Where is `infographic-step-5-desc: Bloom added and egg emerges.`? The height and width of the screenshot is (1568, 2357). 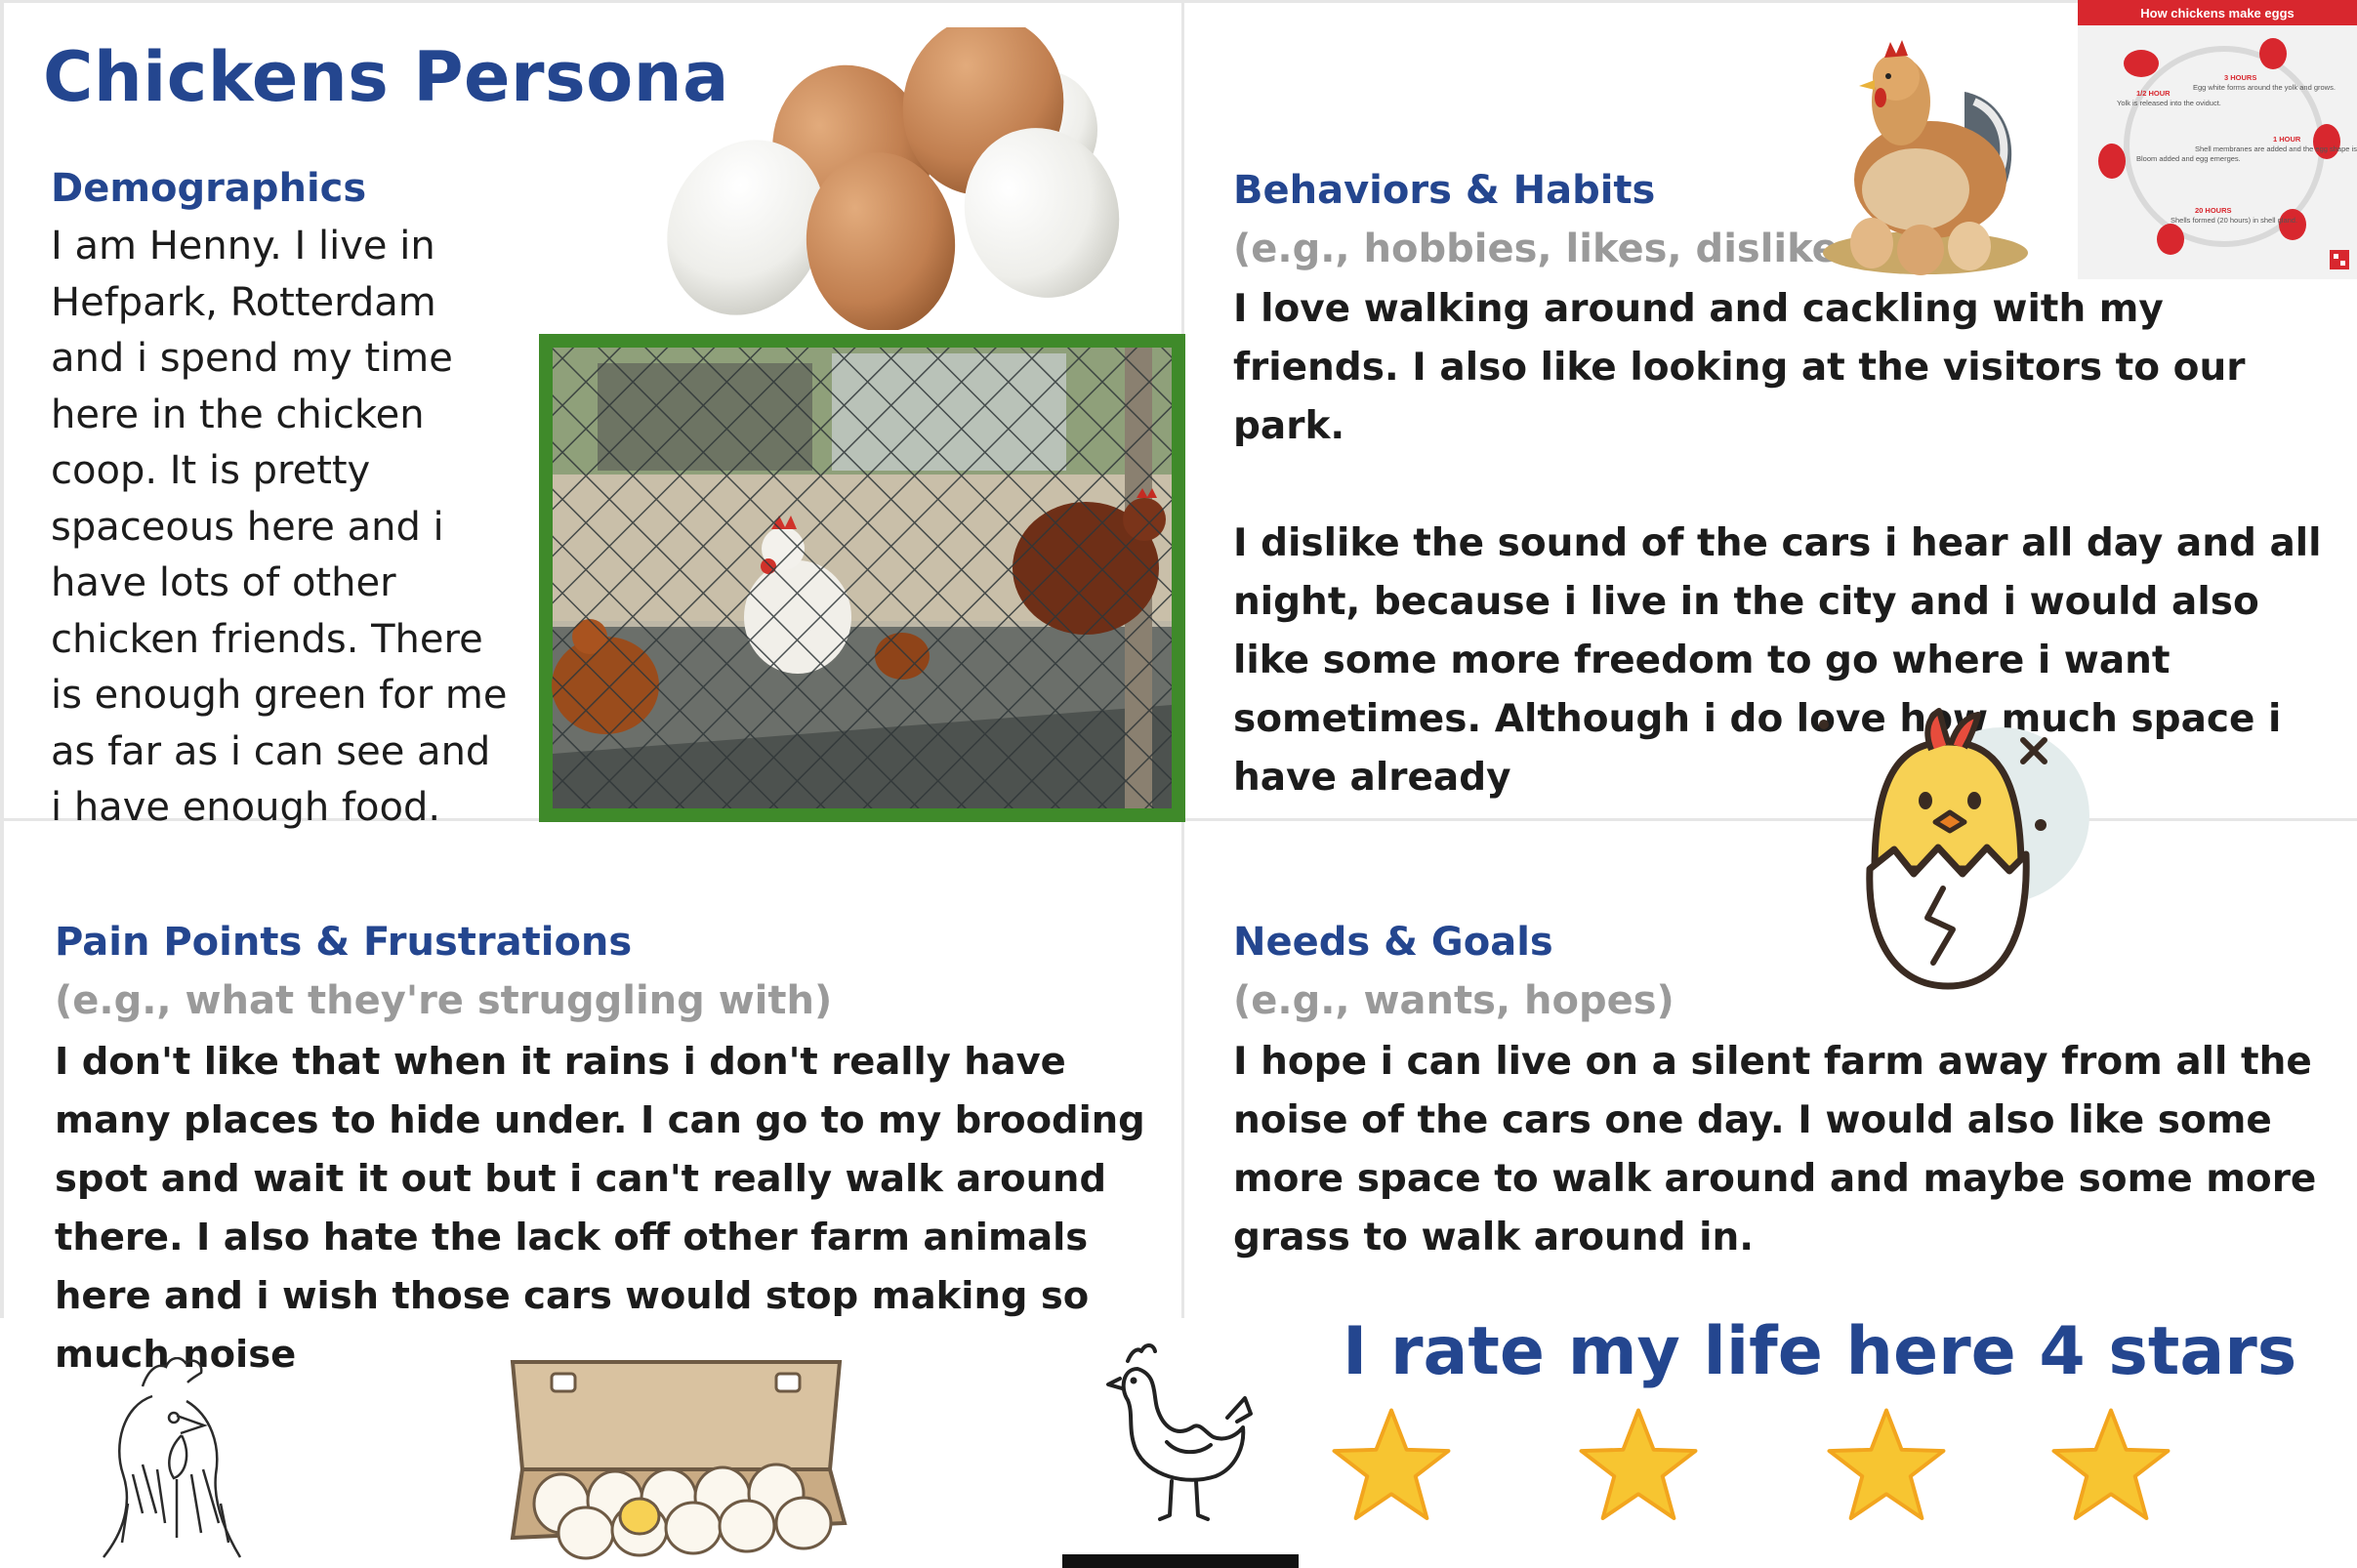
infographic-step-5-desc: Bloom added and egg emerges. is located at coordinates (2188, 158).